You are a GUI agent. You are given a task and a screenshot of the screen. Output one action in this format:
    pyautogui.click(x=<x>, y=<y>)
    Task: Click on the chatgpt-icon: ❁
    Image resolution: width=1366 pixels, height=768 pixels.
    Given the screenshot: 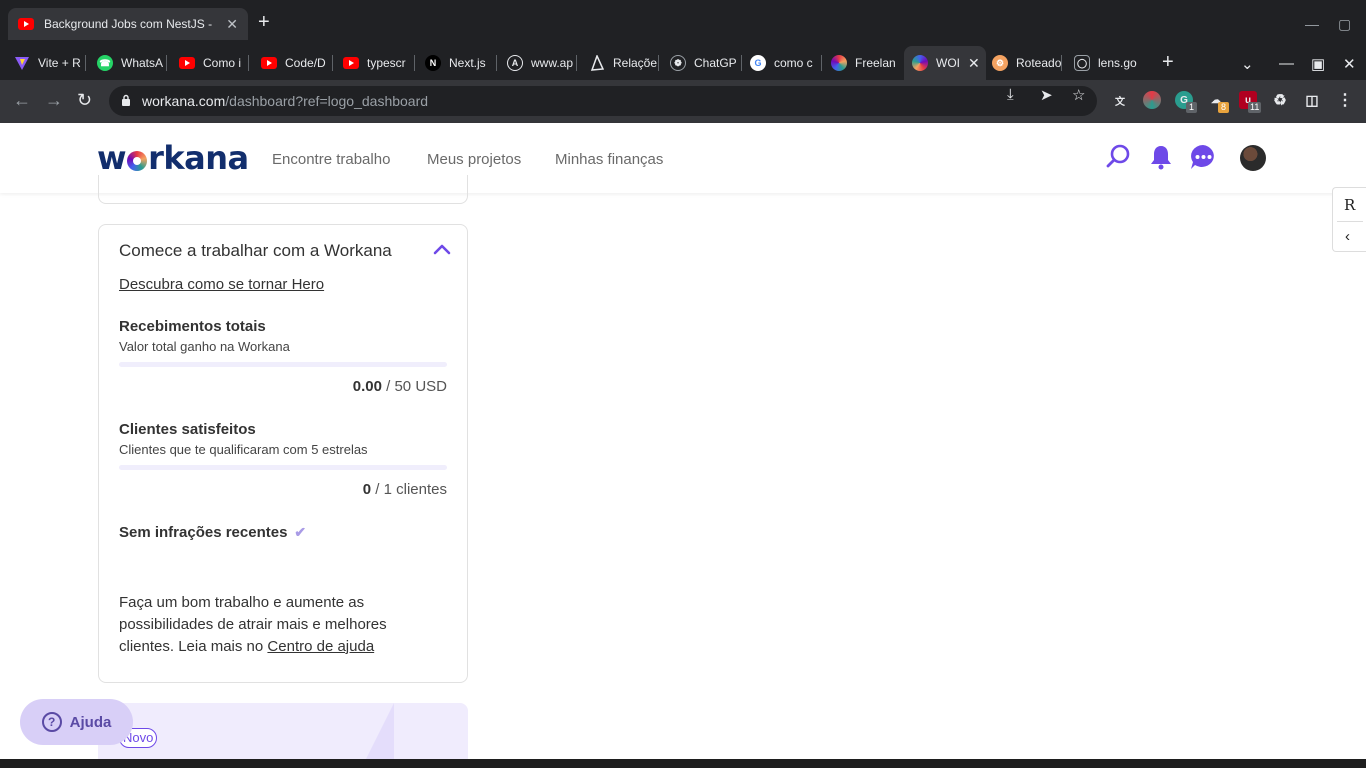 What is the action you would take?
    pyautogui.click(x=678, y=63)
    